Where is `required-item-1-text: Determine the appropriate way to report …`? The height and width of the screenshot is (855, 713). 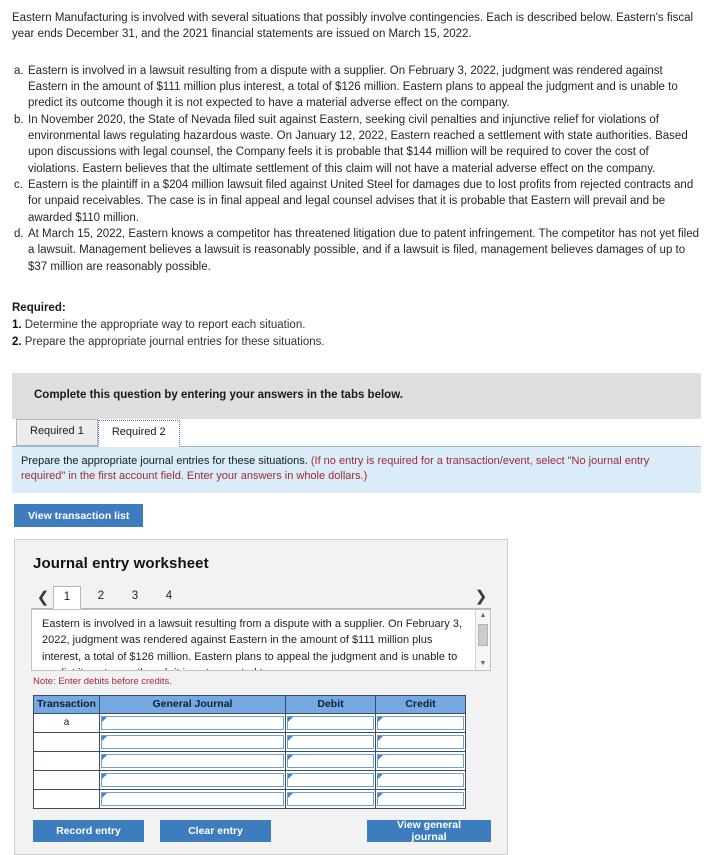
required-item-1-text: Determine the appropriate way to report … is located at coordinates (165, 324).